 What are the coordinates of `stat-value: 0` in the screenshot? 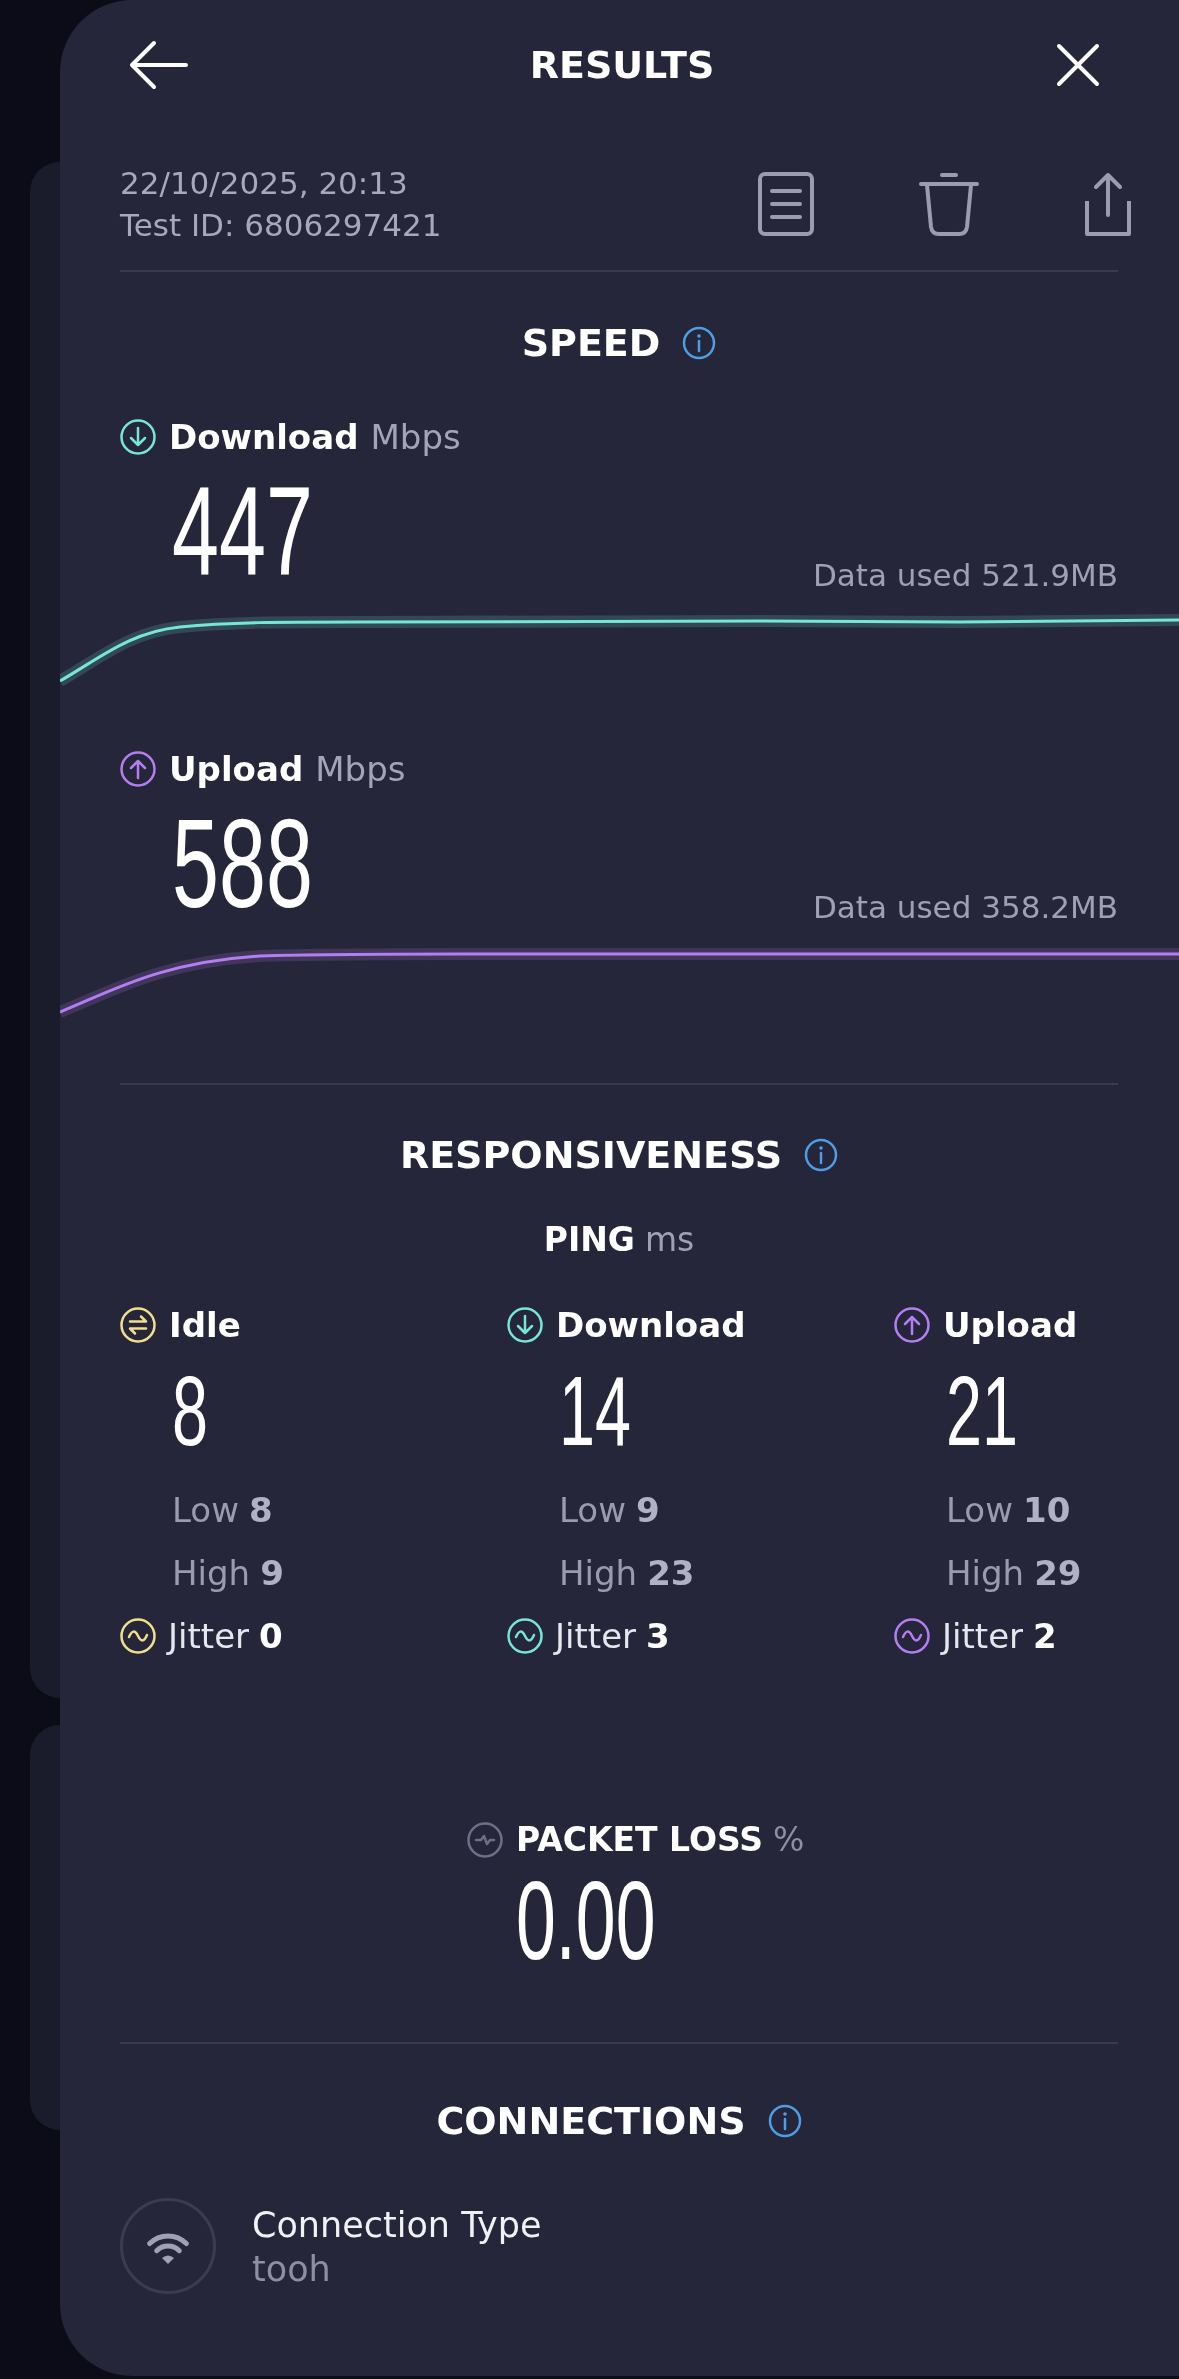 It's located at (271, 1635).